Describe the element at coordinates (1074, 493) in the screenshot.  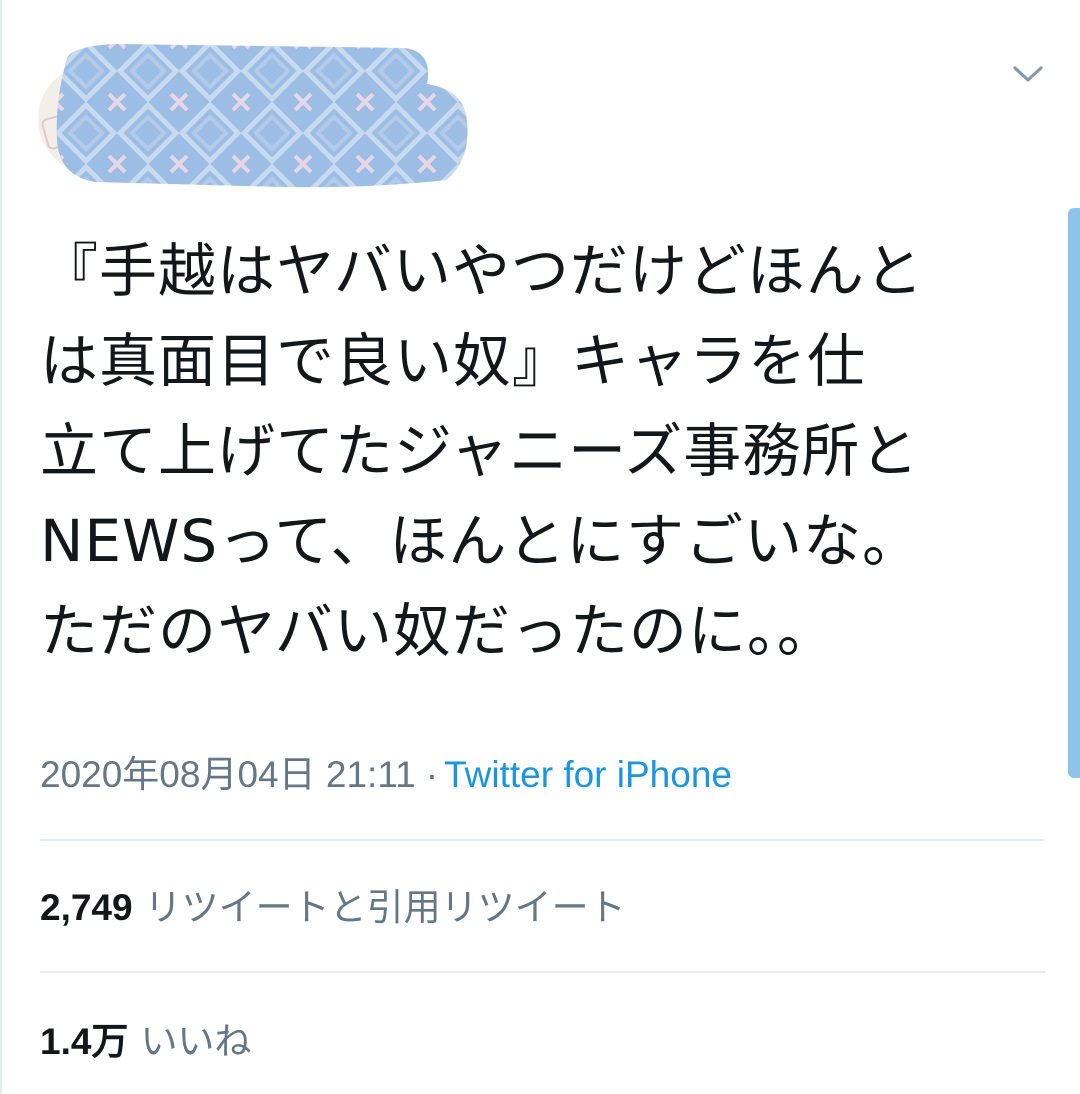
I see `scrollbar` at that location.